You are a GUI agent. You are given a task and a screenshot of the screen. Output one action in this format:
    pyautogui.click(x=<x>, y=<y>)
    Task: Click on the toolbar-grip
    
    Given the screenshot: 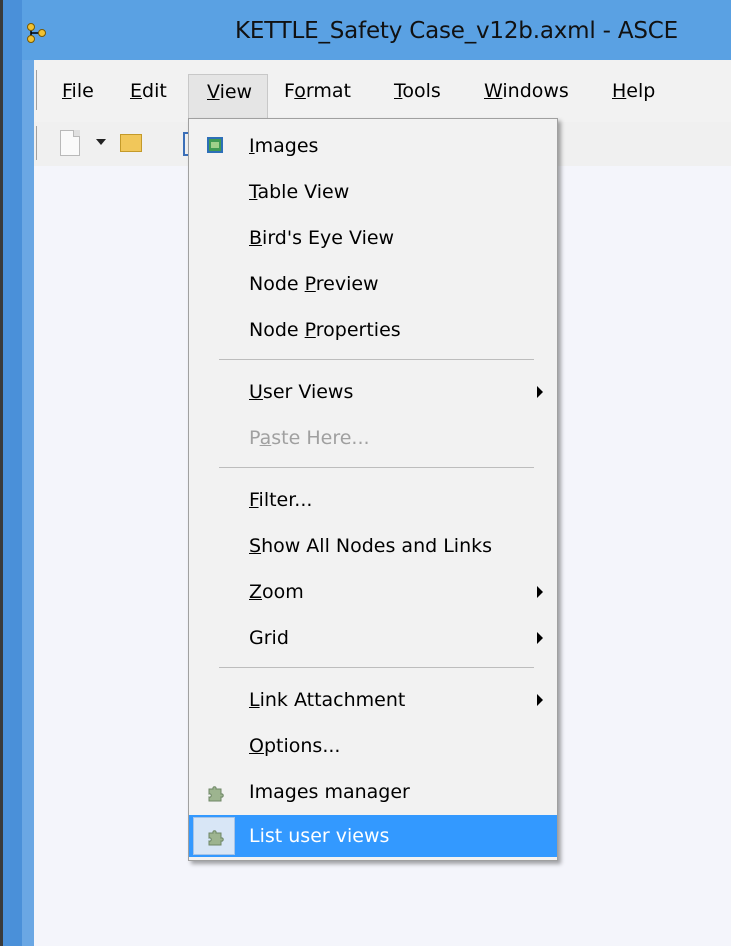 What is the action you would take?
    pyautogui.click(x=36, y=143)
    